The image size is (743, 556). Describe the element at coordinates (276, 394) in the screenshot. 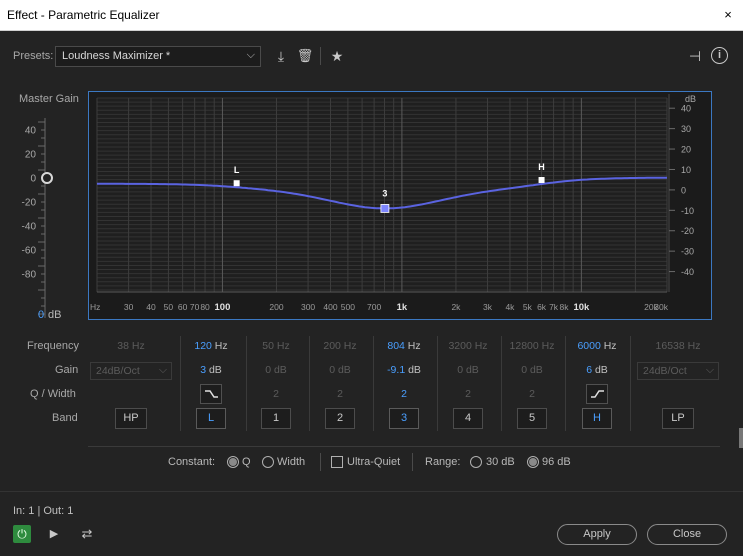

I see `band-1-q: 2` at that location.